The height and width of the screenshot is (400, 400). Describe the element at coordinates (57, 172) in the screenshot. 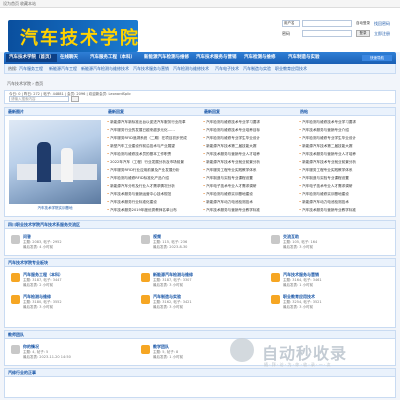

I see `photo-table-shape` at that location.